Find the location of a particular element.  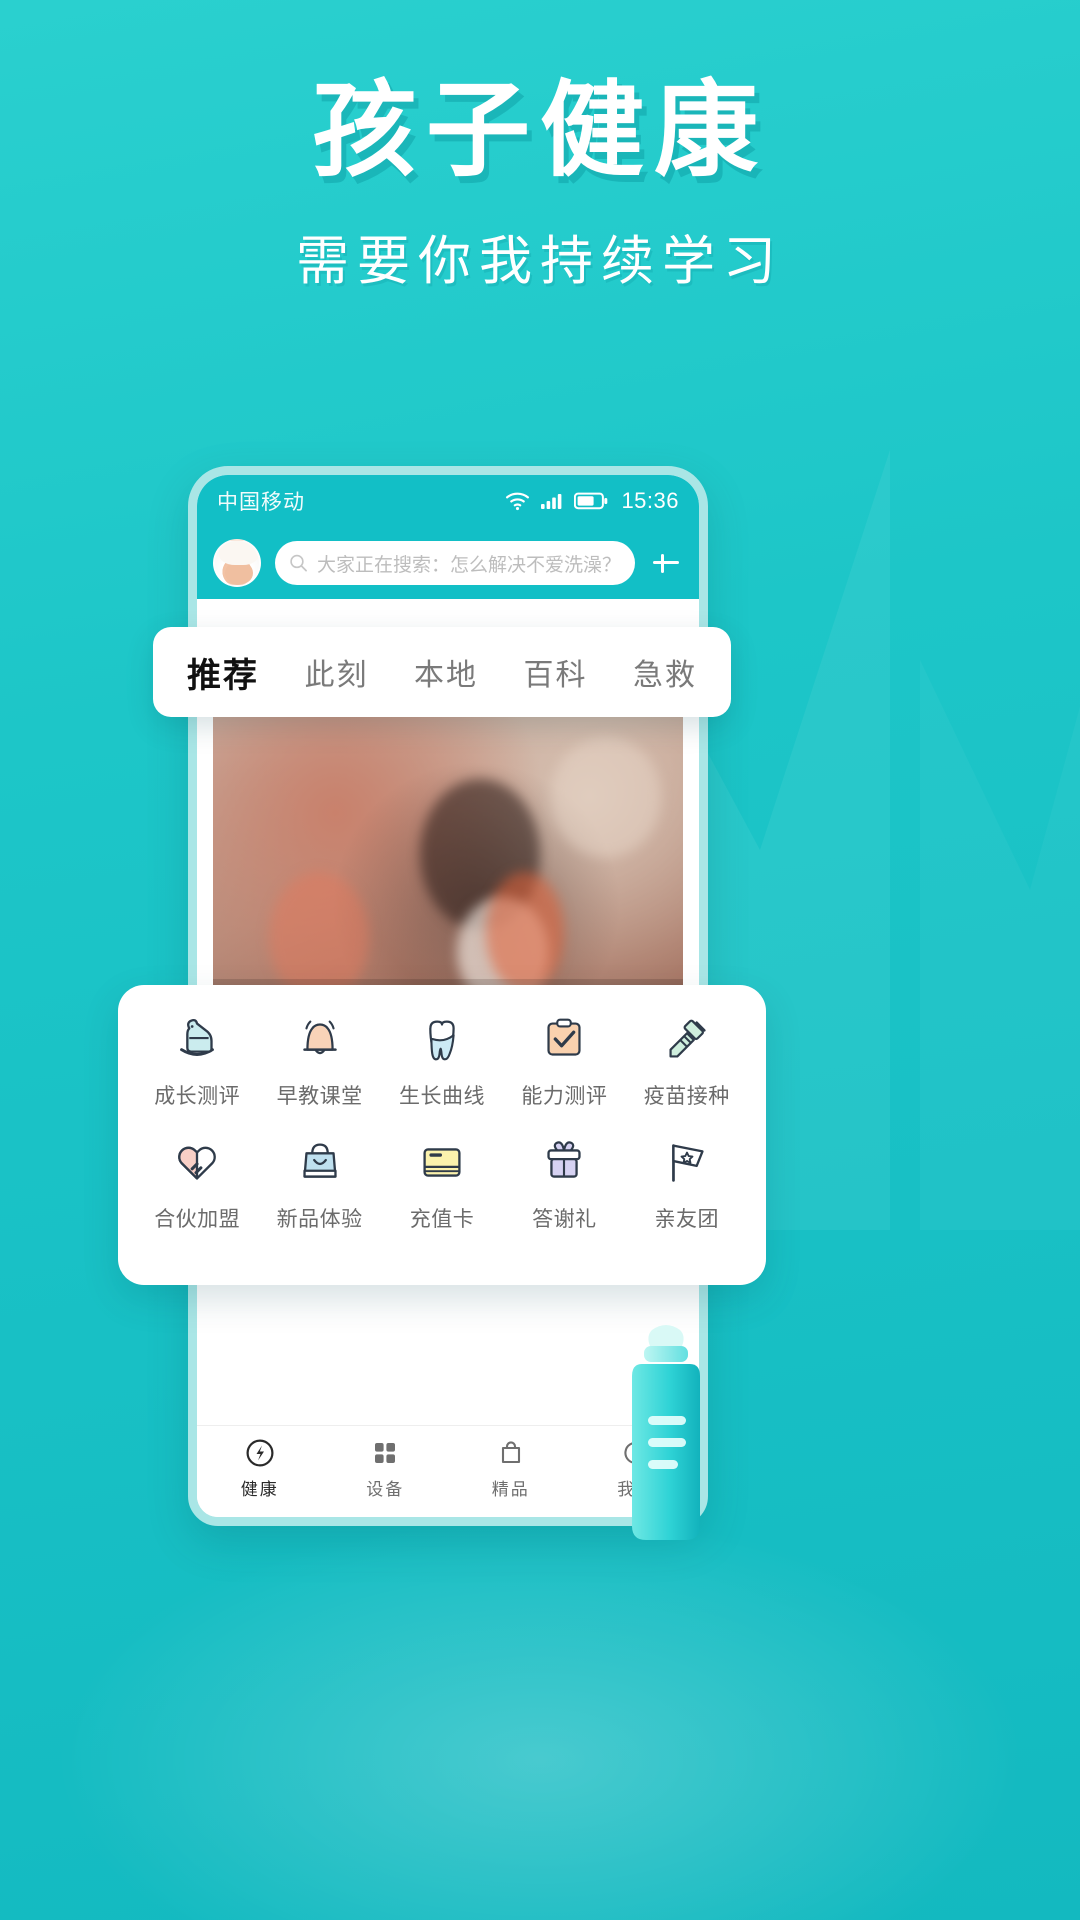

quick-action-partnership: 合伙加盟 is located at coordinates (197, 1183).